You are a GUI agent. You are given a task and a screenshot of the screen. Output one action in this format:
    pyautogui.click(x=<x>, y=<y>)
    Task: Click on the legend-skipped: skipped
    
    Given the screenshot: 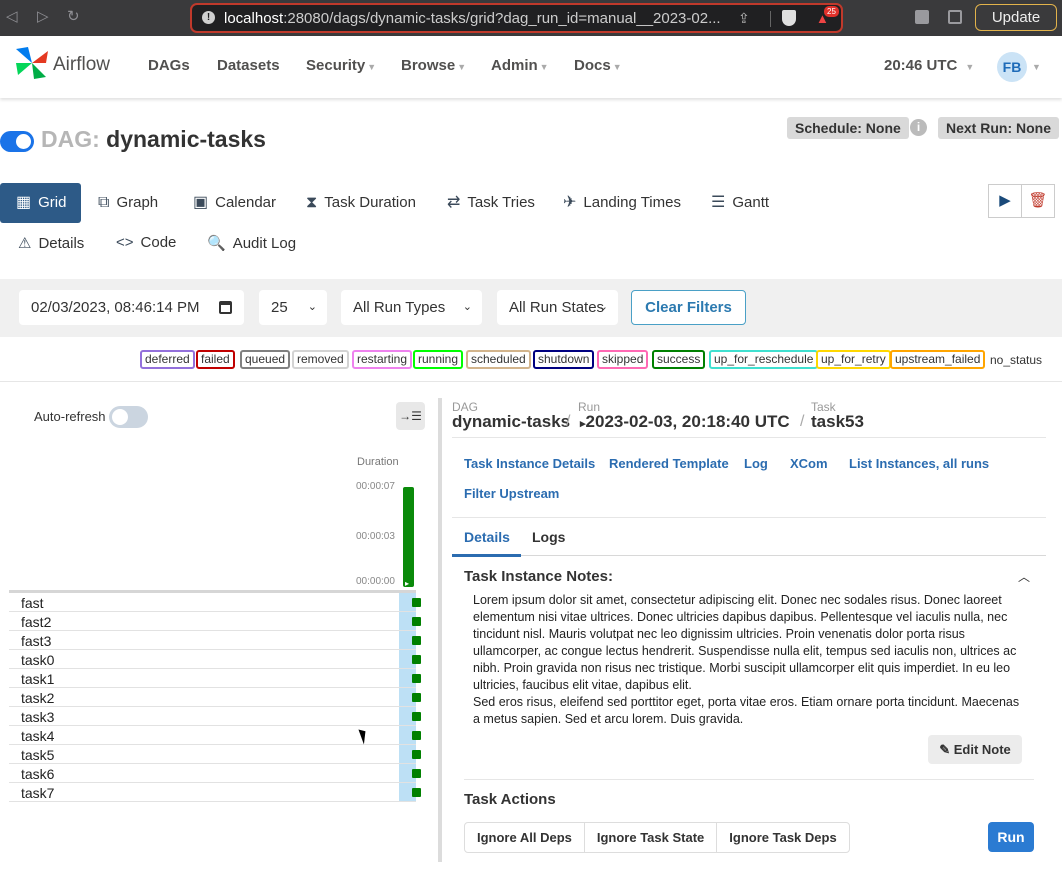 What is the action you would take?
    pyautogui.click(x=623, y=359)
    